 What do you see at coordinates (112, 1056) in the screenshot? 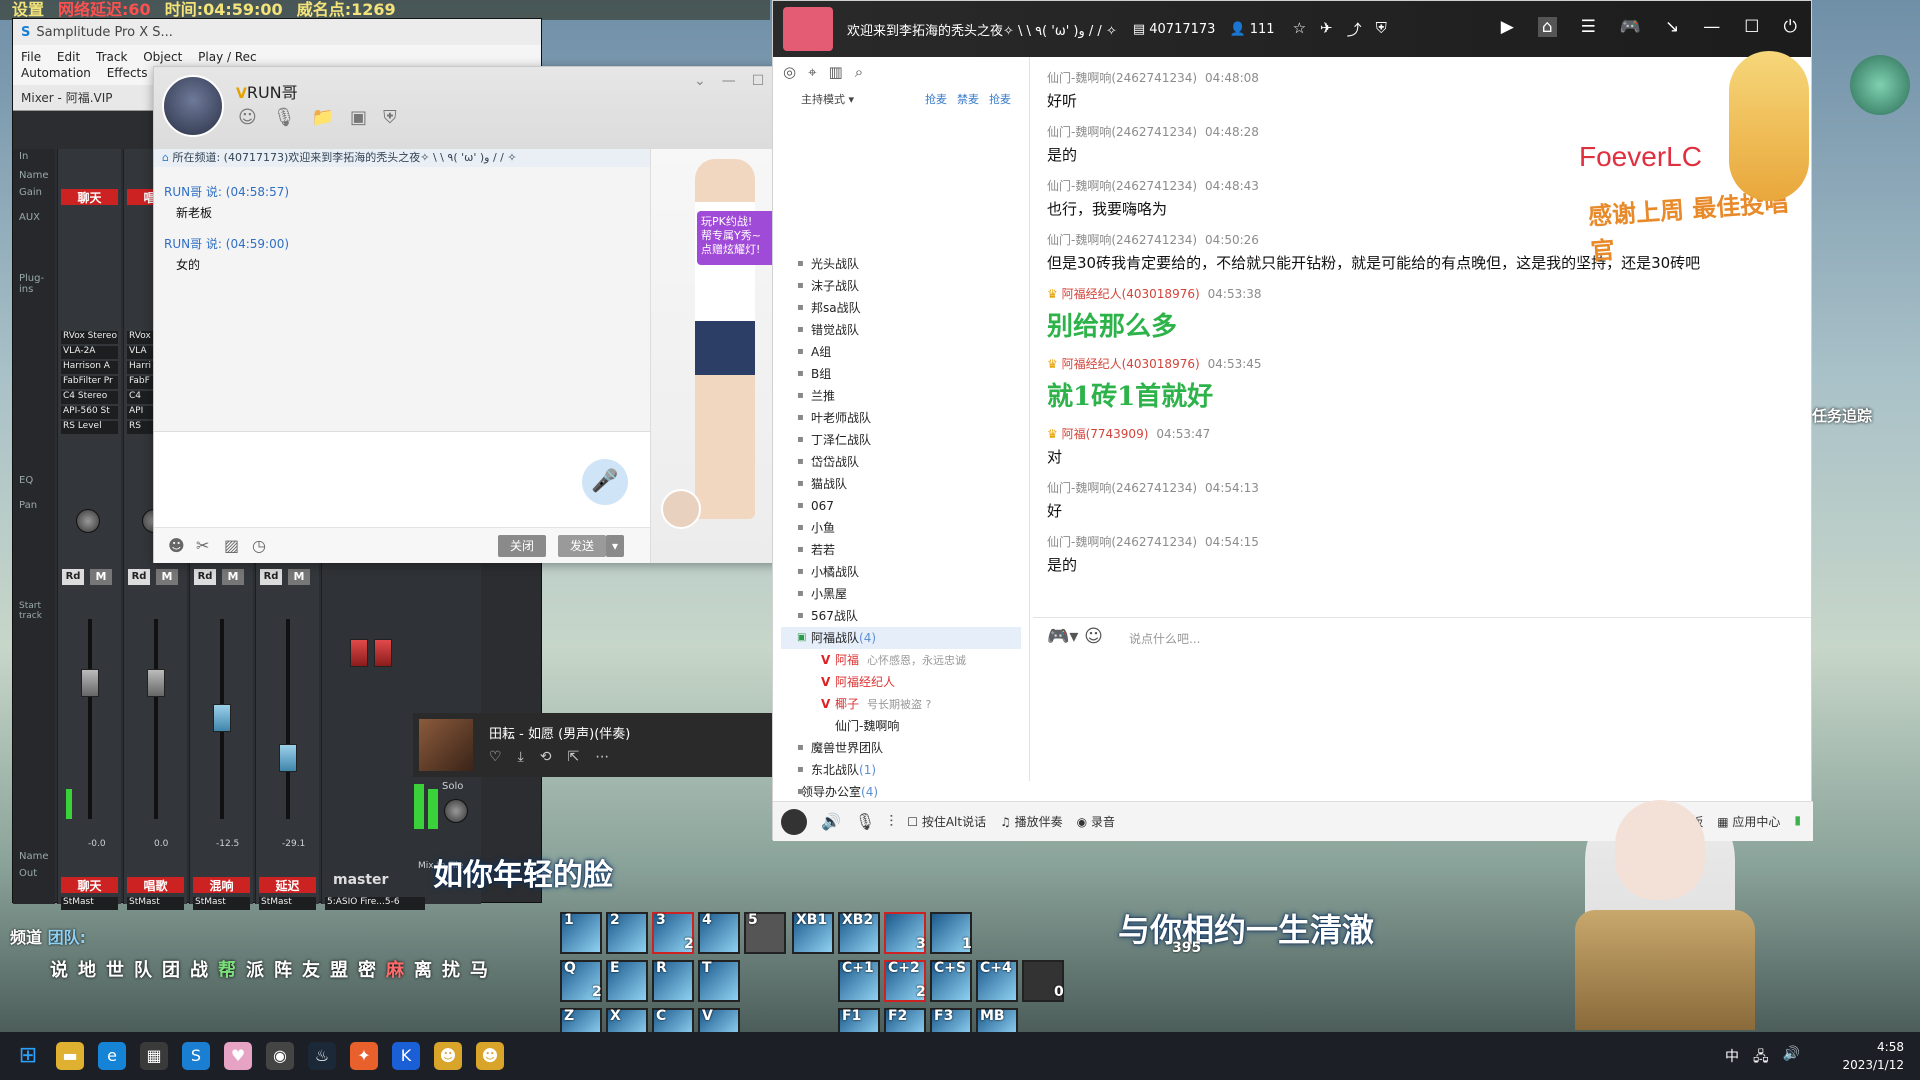
I see `edge-icon: e` at bounding box center [112, 1056].